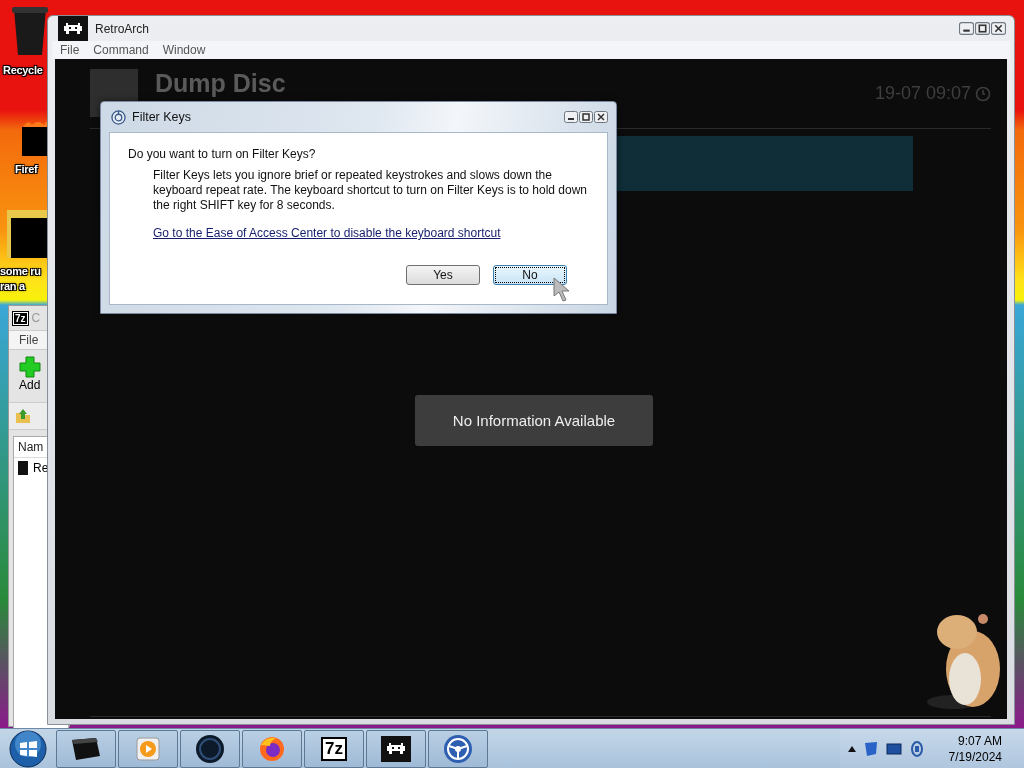  Describe the element at coordinates (443, 275) in the screenshot. I see `dialog-button: Yes` at that location.